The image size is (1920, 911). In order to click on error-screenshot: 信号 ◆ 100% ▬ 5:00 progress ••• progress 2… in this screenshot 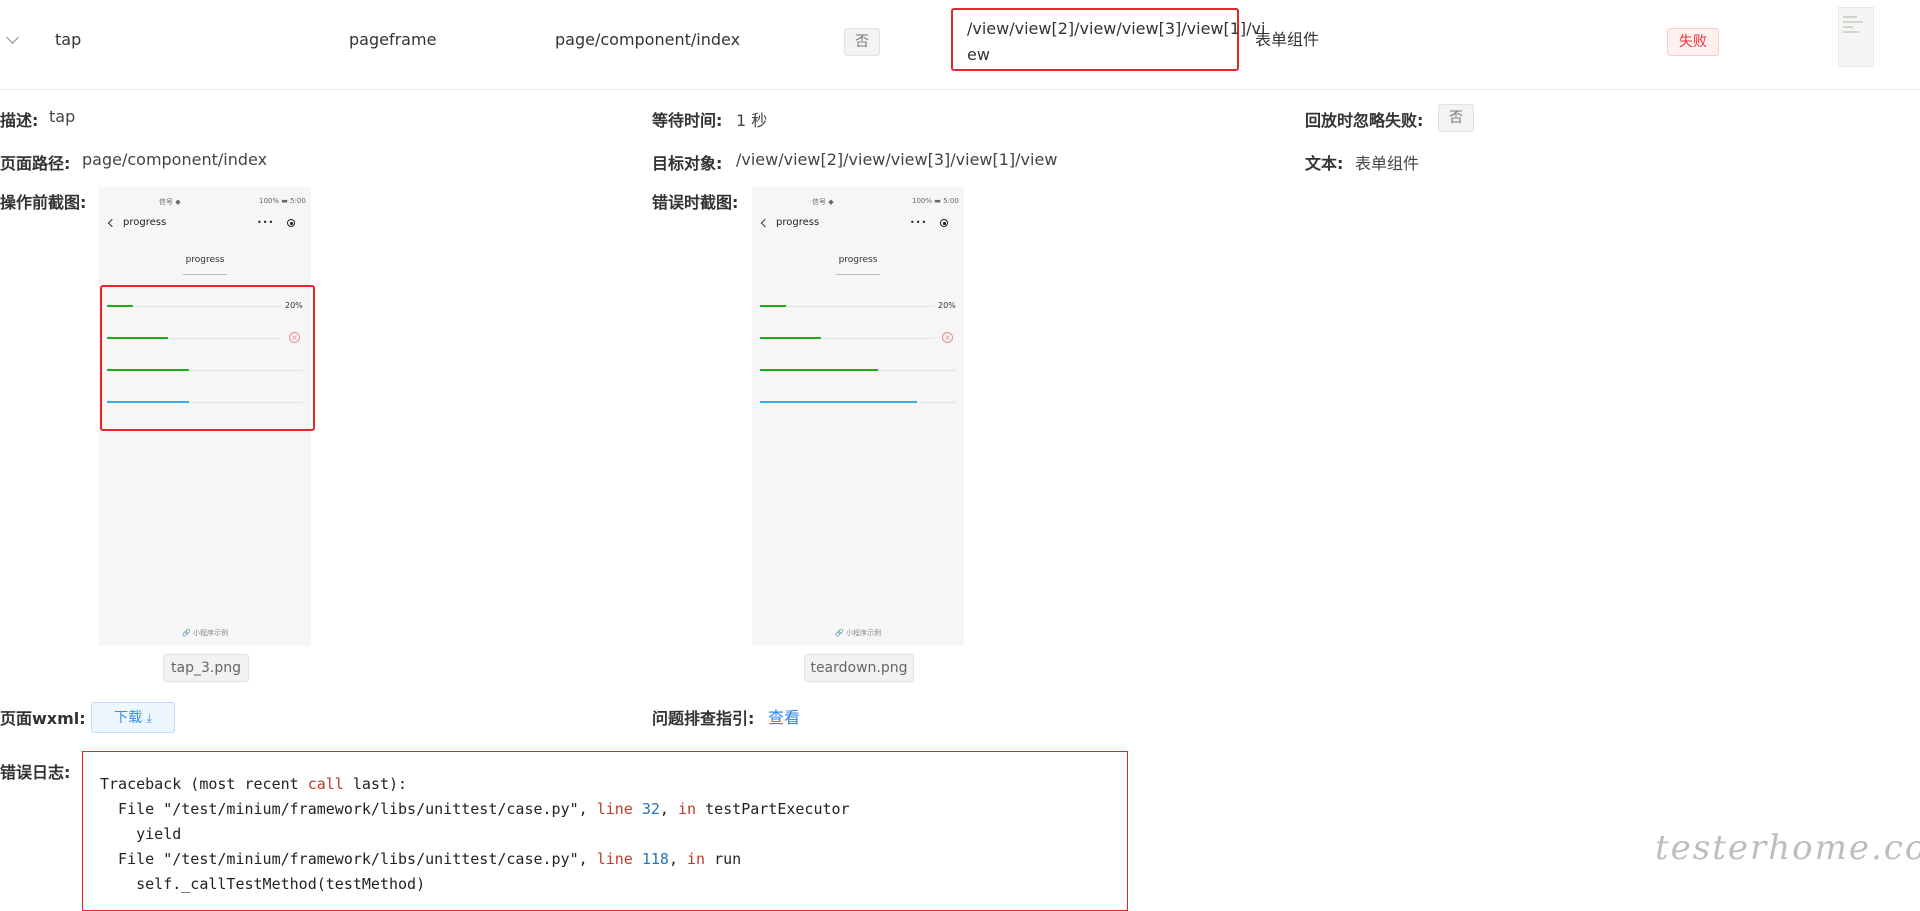, I will do `click(858, 416)`.